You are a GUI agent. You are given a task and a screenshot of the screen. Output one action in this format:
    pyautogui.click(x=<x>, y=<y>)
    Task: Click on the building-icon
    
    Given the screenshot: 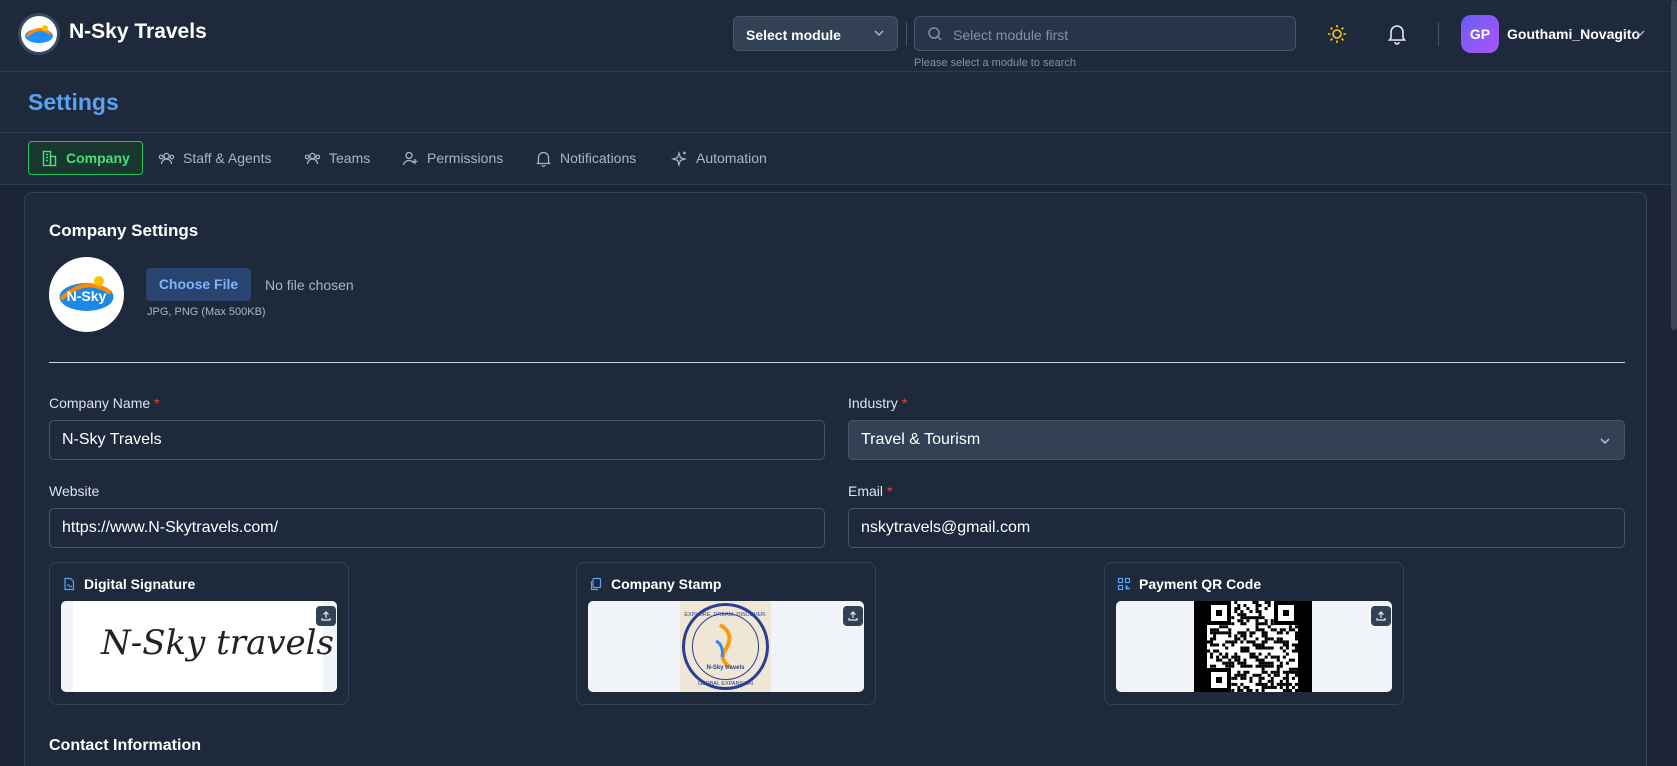 What is the action you would take?
    pyautogui.click(x=49, y=158)
    